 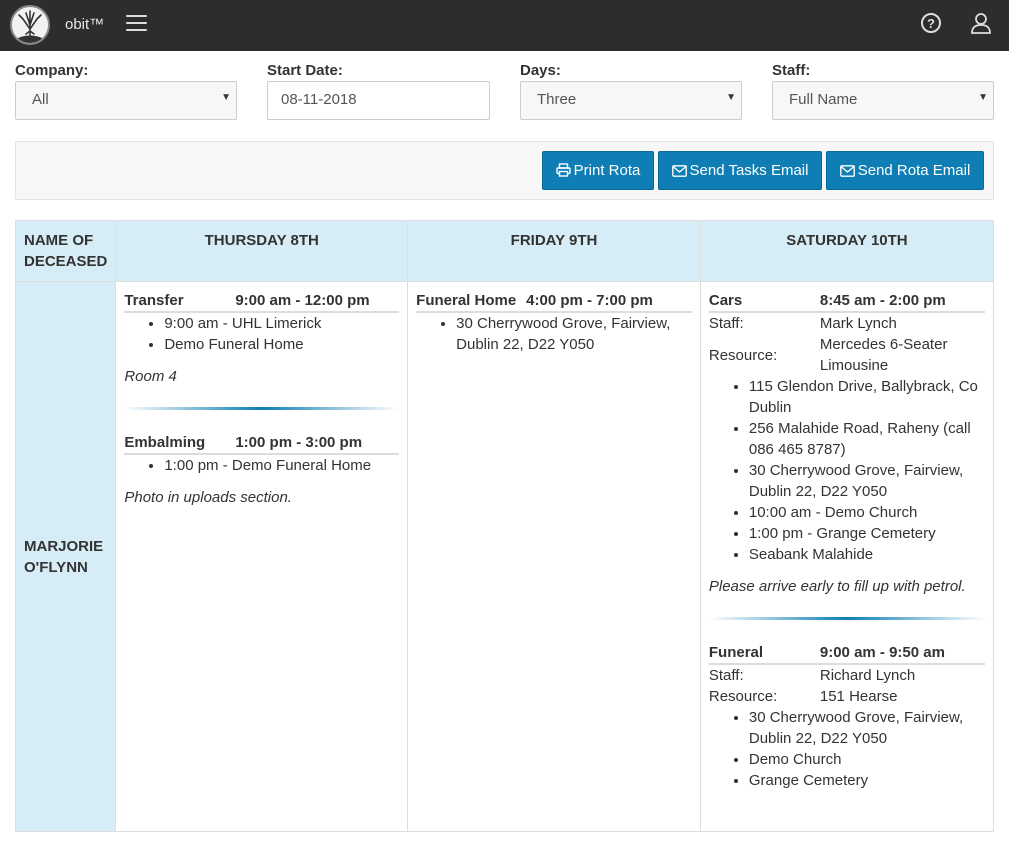 What do you see at coordinates (208, 497) in the screenshot?
I see `task-note: Photo in uploads section.` at bounding box center [208, 497].